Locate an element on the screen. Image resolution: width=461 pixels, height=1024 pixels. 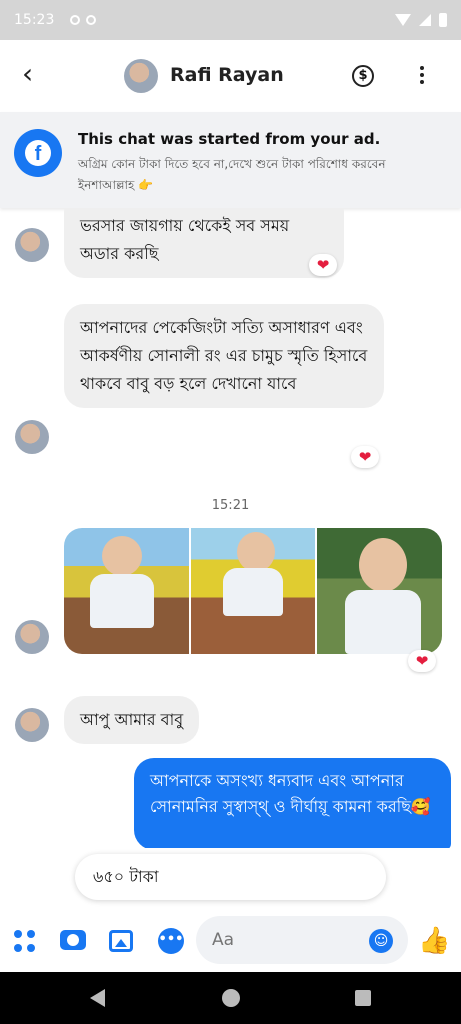
android-nav-bar is located at coordinates (230, 998).